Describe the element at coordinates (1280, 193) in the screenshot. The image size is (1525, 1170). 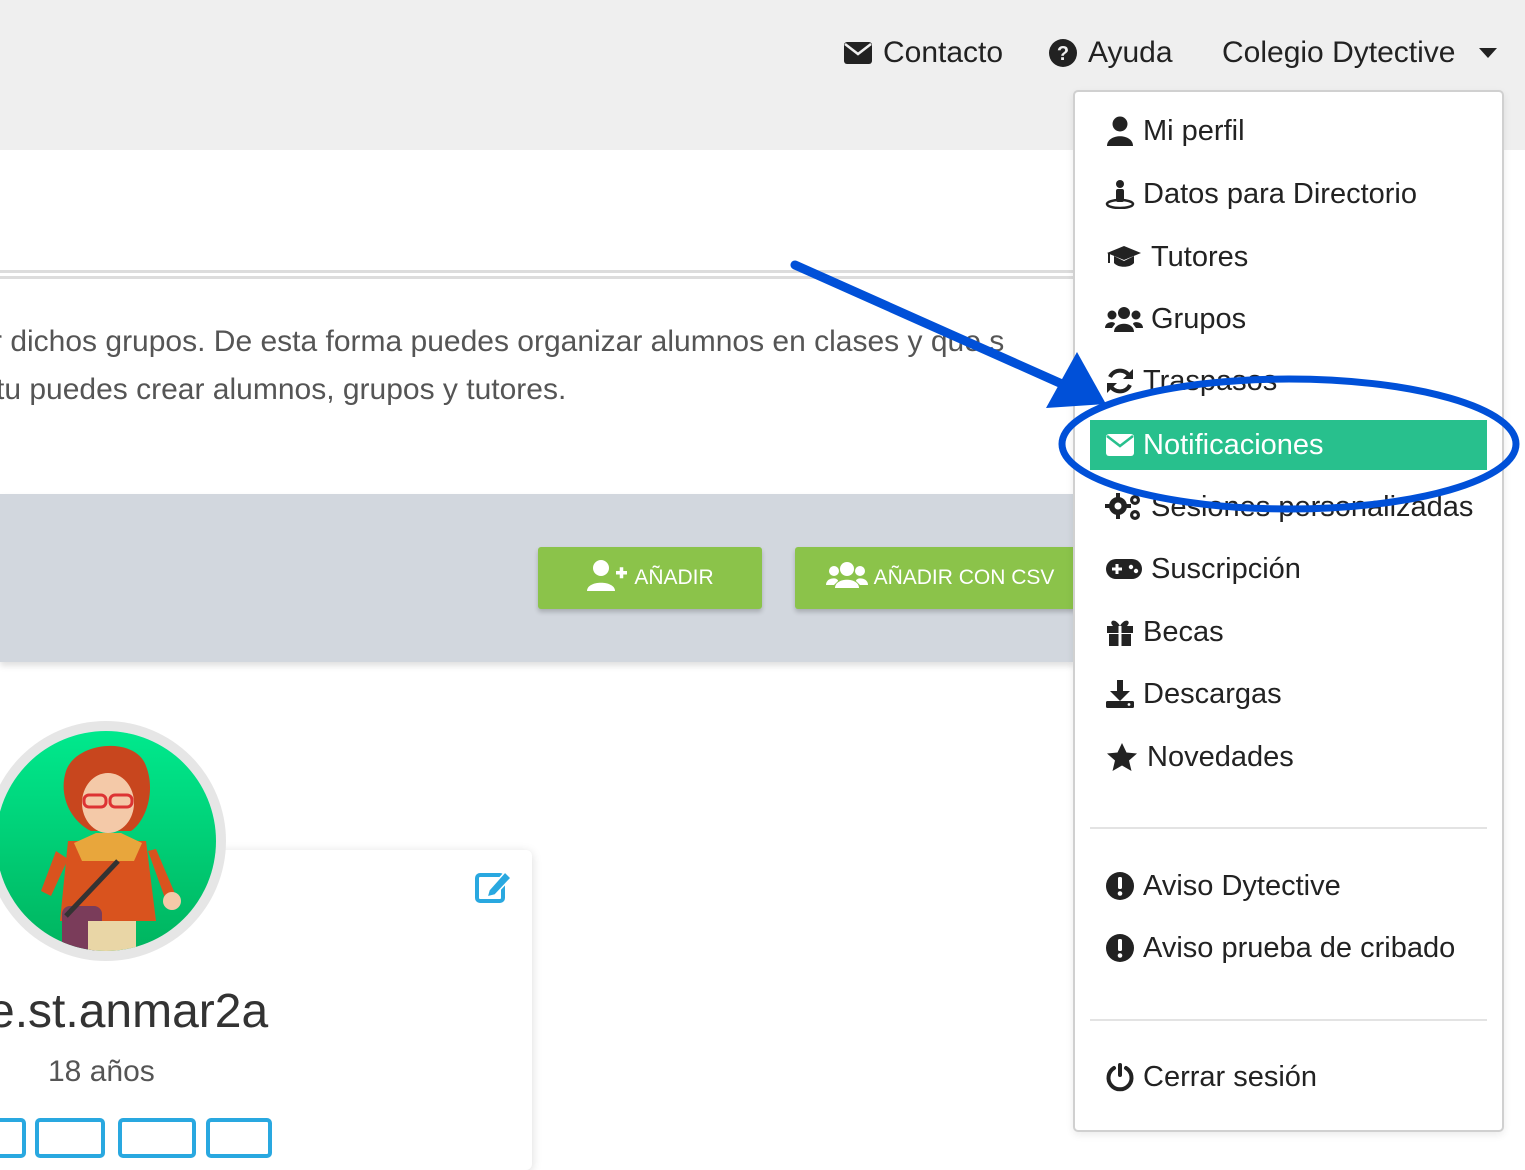
I see `menu-item-label: Datos para Directorio` at that location.